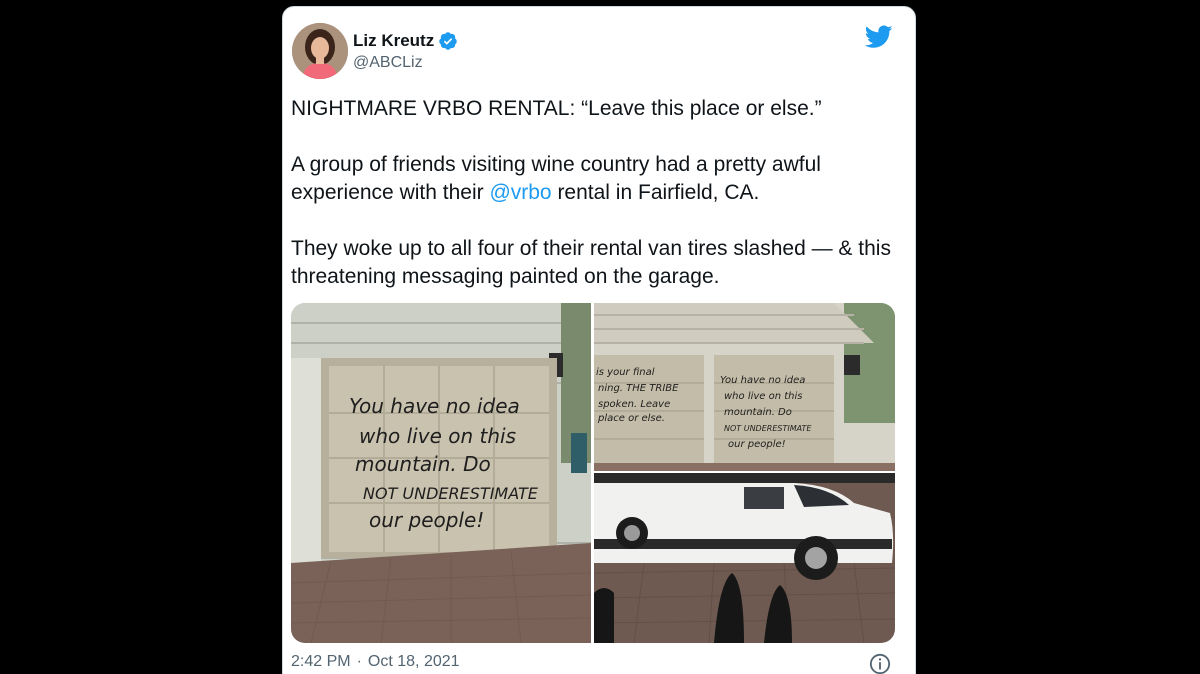 The height and width of the screenshot is (674, 1200). I want to click on graffiti-left-4: place or else., so click(631, 418).